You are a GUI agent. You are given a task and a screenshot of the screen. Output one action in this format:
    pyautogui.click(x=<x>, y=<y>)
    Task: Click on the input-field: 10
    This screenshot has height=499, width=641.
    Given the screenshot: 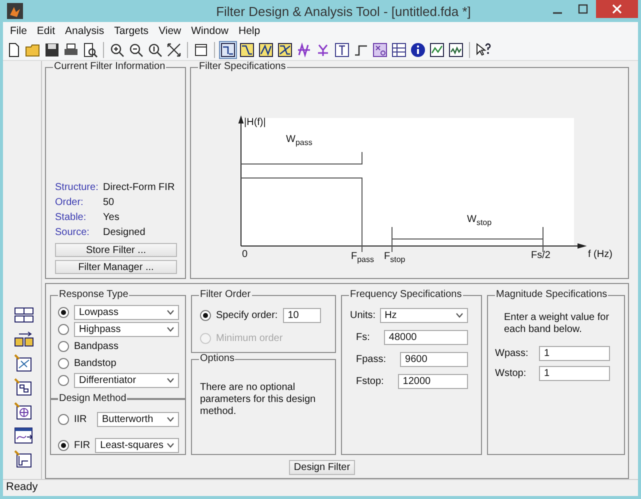 What is the action you would take?
    pyautogui.click(x=301, y=315)
    